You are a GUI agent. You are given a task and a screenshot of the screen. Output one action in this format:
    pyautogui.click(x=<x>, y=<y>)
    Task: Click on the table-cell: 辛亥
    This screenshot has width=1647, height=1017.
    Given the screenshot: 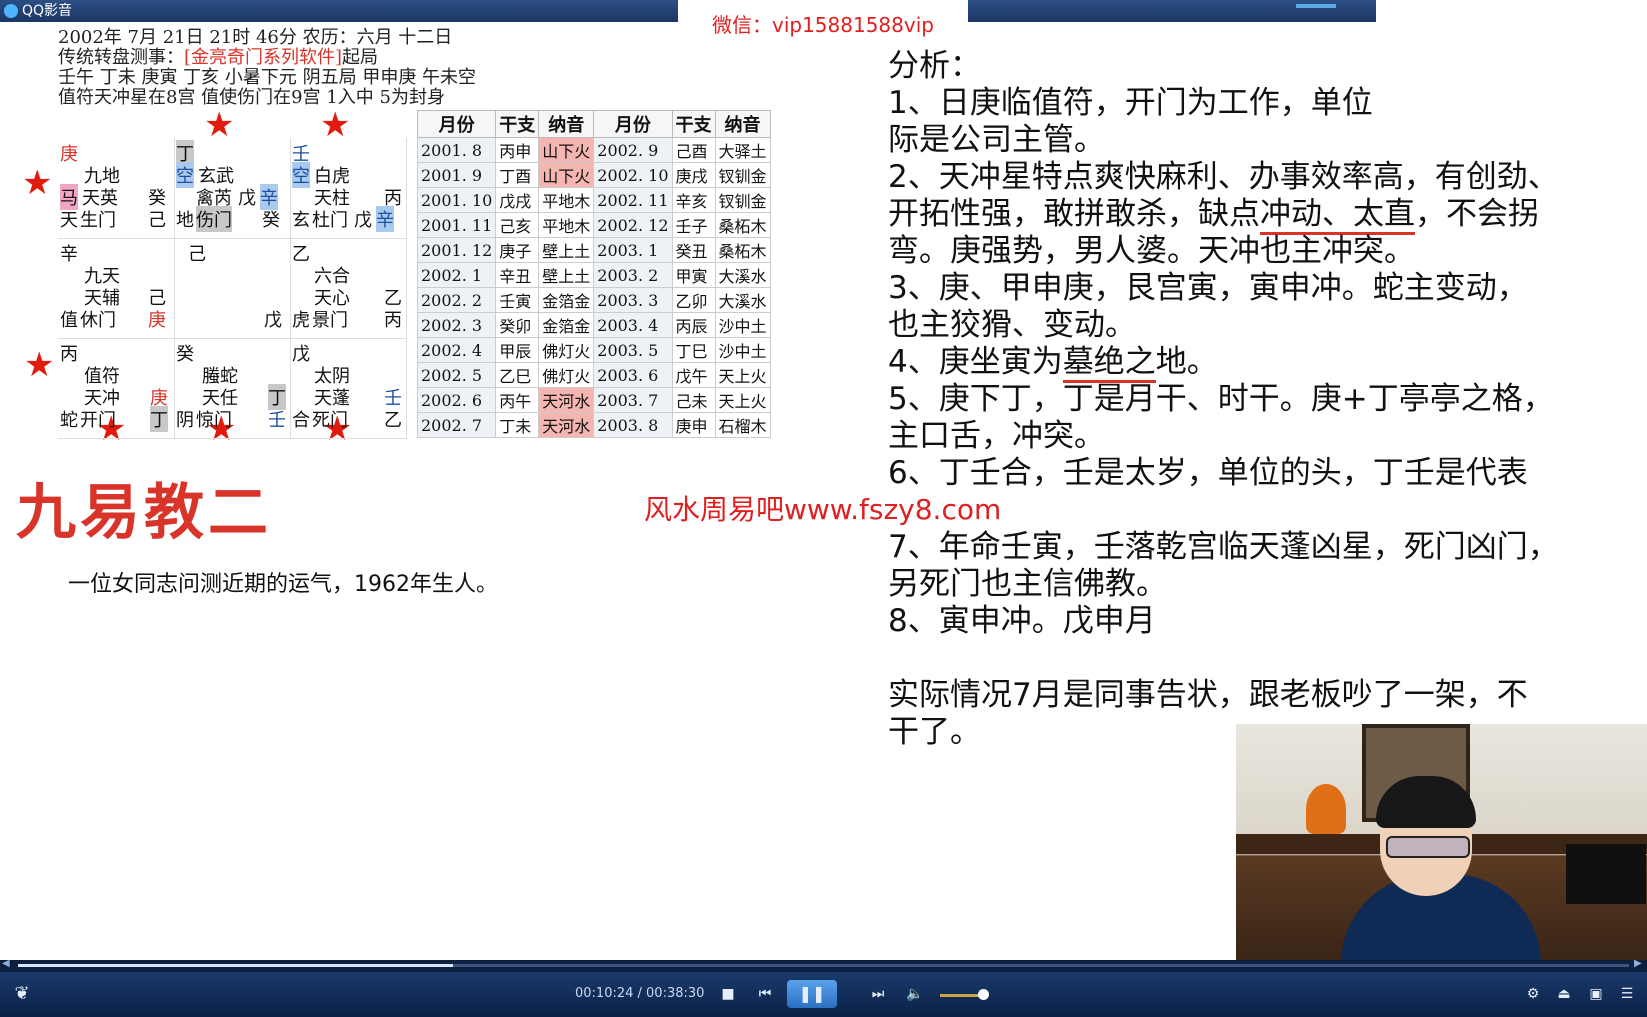 What is the action you would take?
    pyautogui.click(x=693, y=200)
    